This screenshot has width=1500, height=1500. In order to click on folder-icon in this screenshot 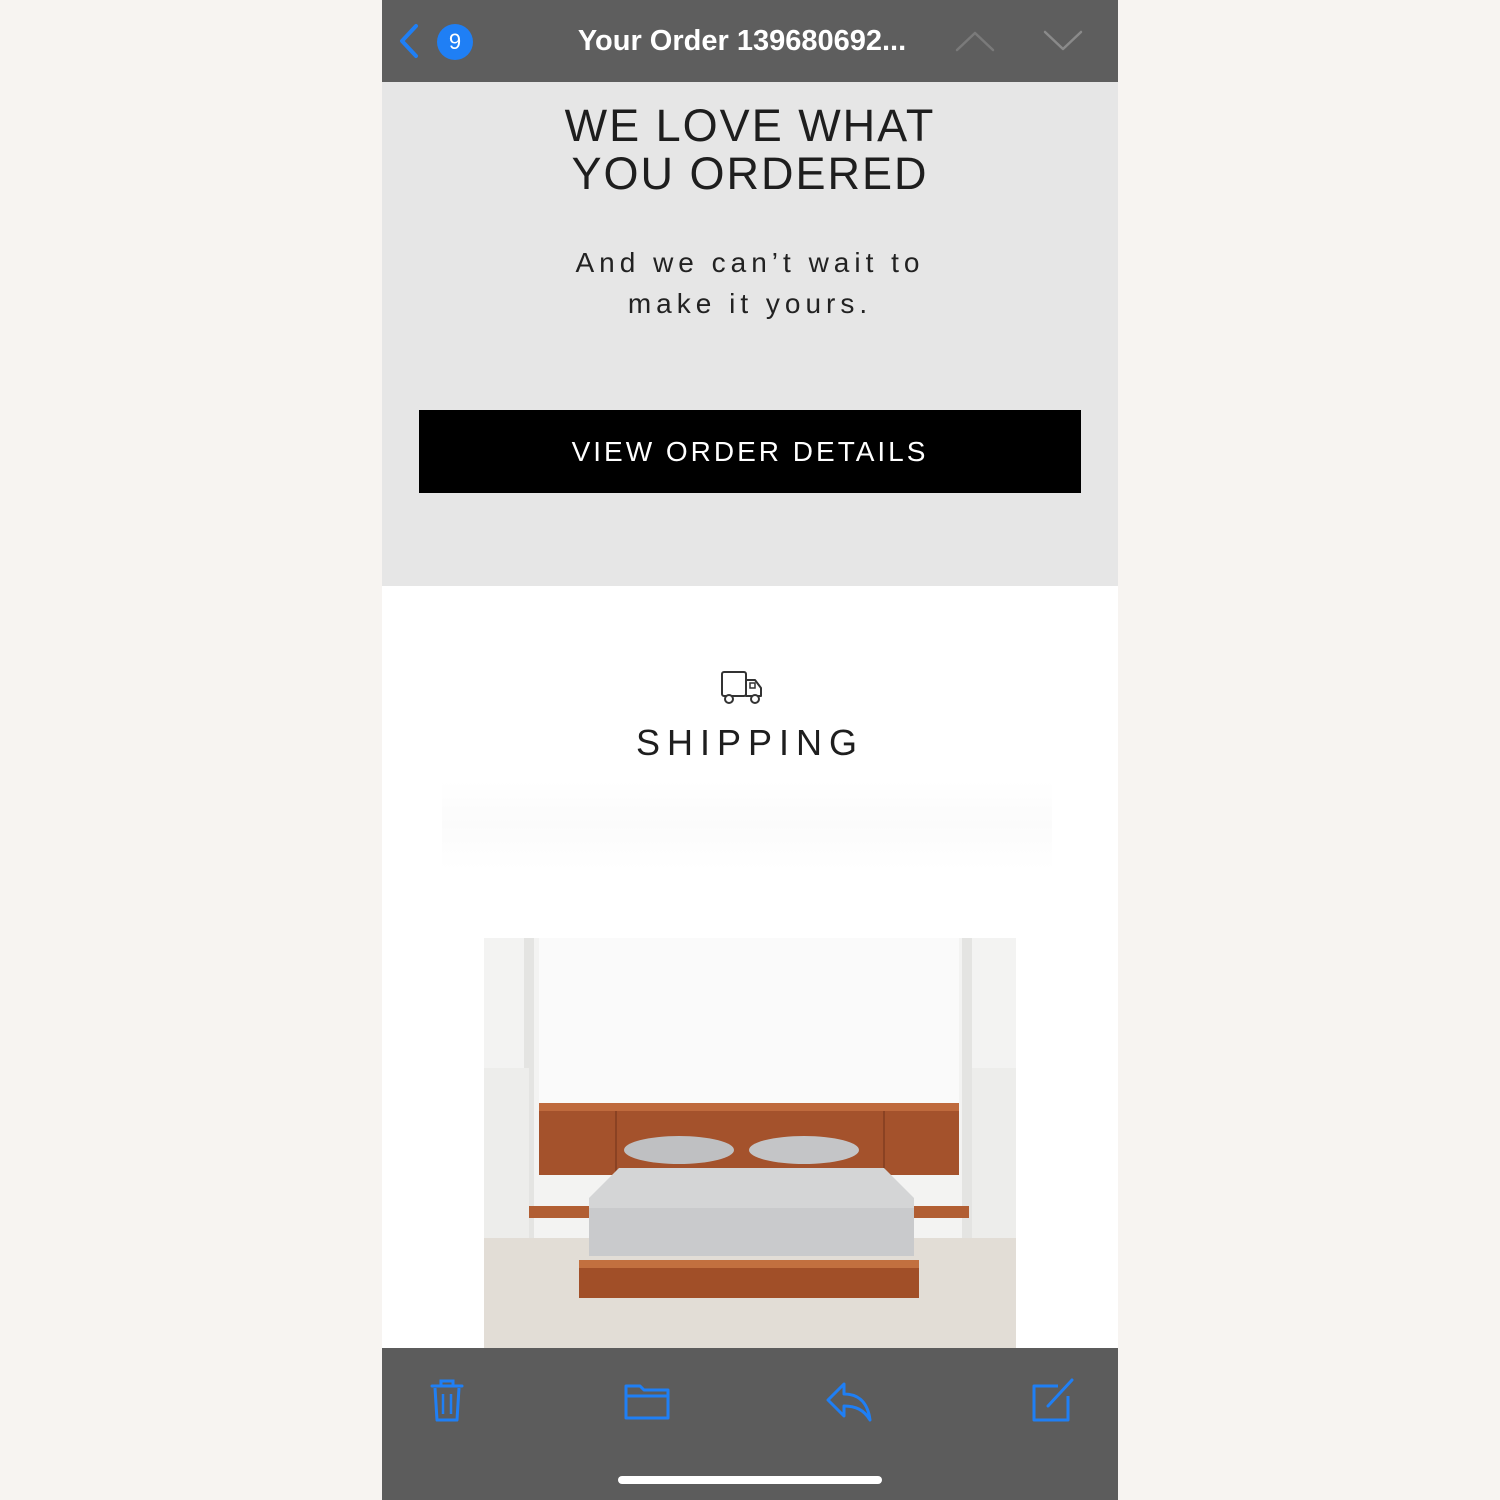, I will do `click(647, 1400)`.